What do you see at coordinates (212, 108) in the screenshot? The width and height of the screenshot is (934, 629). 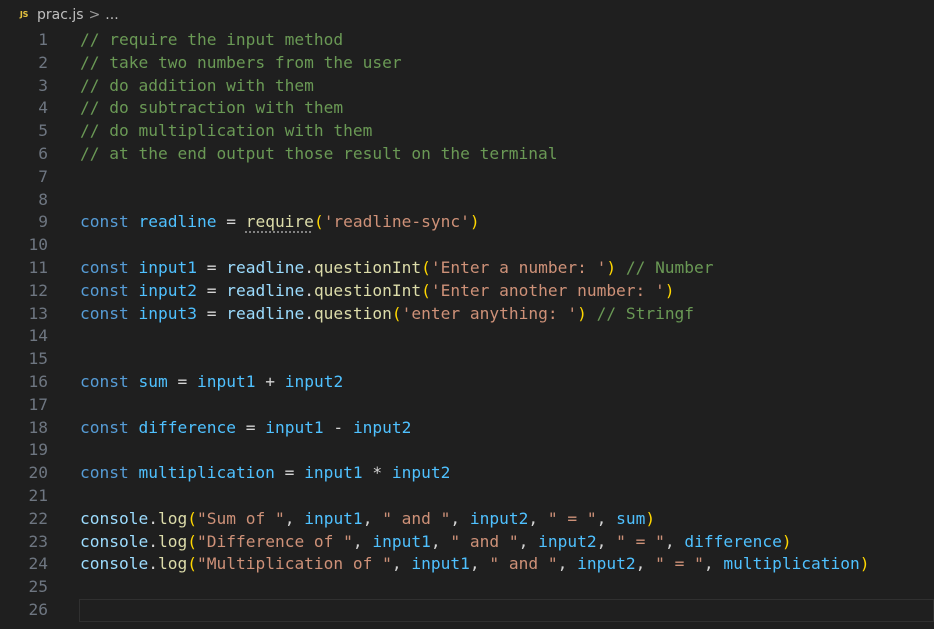 I see `code-token: // do subtraction with them` at bounding box center [212, 108].